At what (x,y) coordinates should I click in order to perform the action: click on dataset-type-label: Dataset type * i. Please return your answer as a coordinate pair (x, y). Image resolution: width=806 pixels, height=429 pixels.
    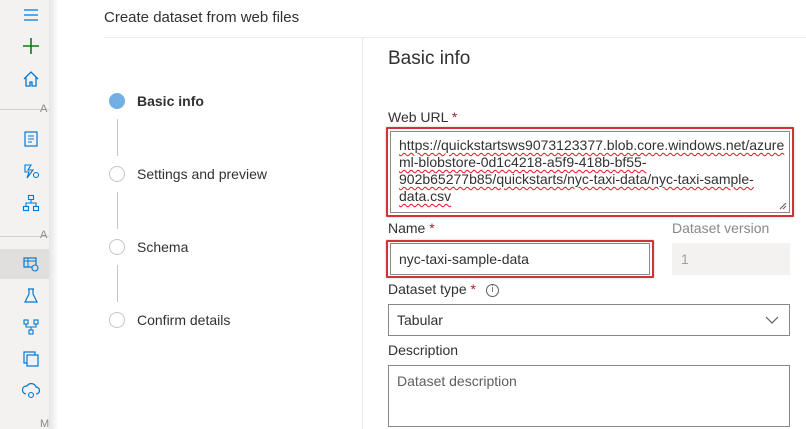
    Looking at the image, I should click on (443, 289).